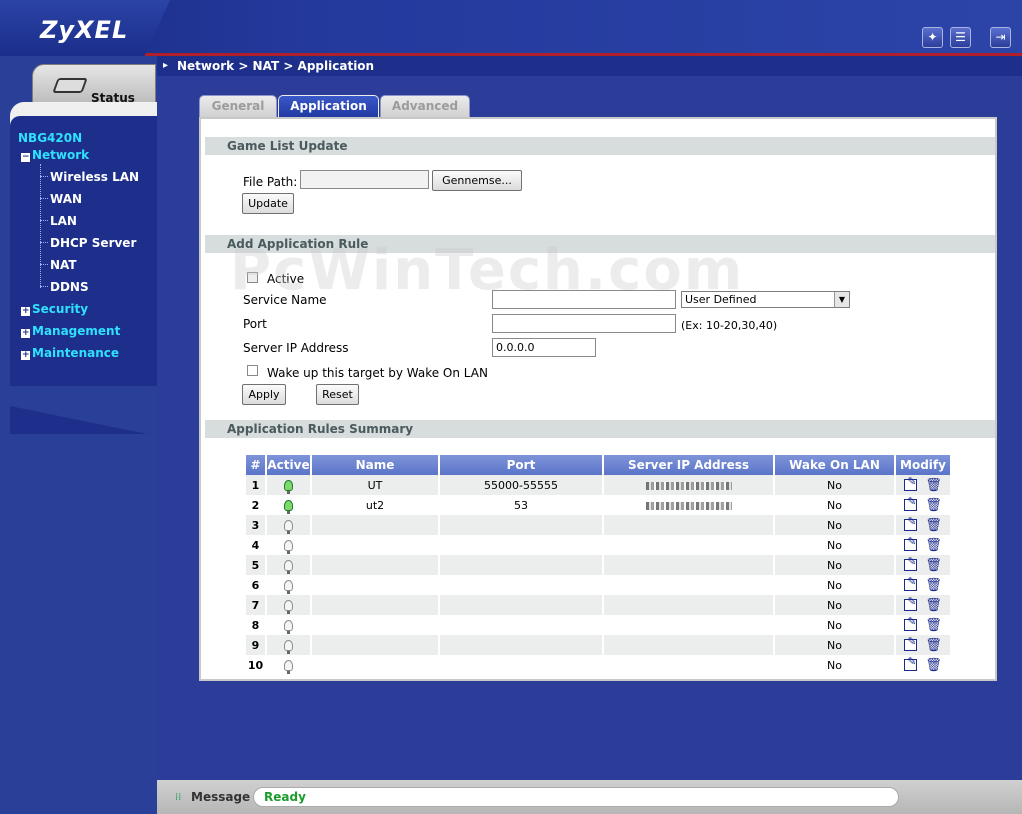 The height and width of the screenshot is (814, 1022). I want to click on service-select: User Defined ▼, so click(765, 299).